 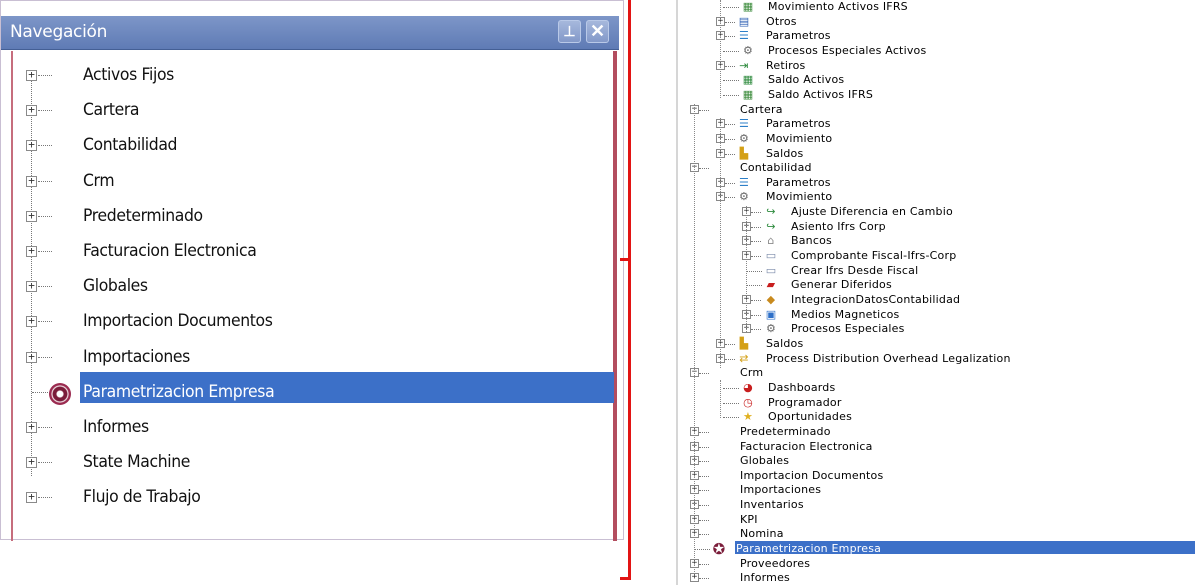 I want to click on bank-icon: ⌂, so click(x=771, y=241).